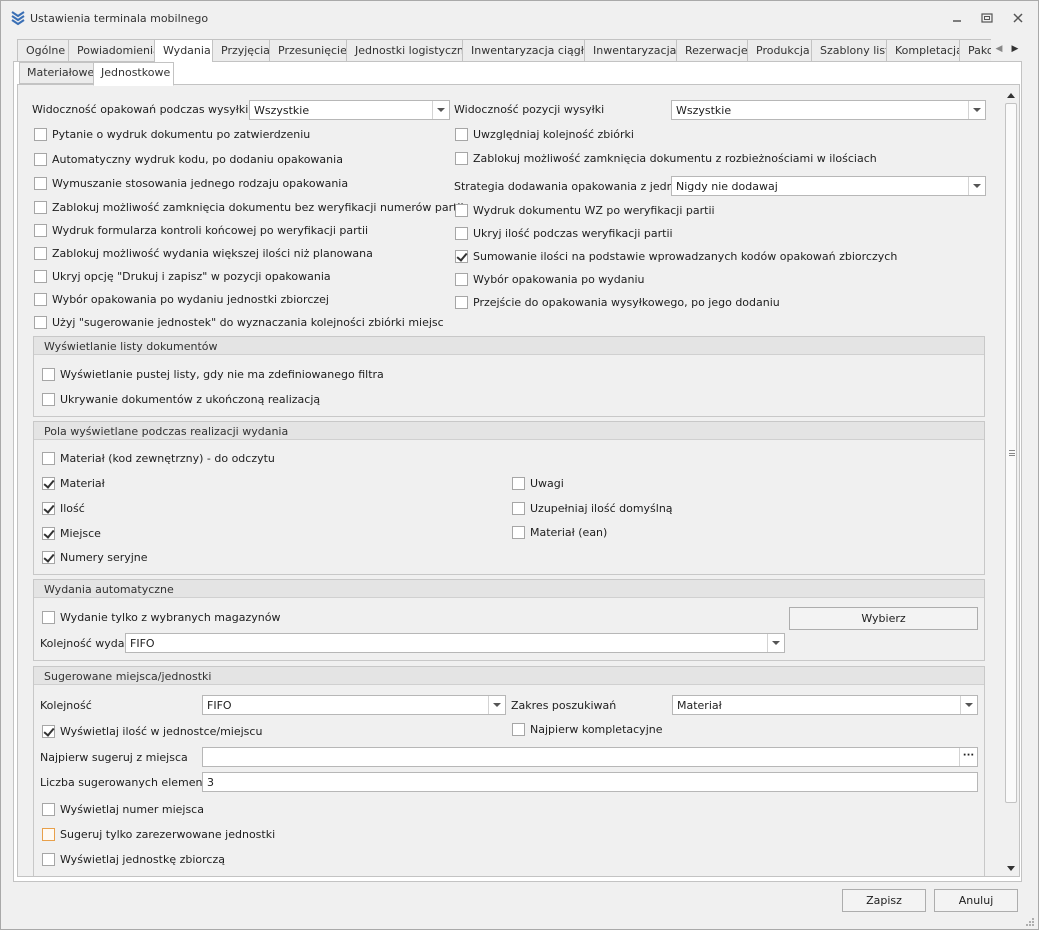 The height and width of the screenshot is (930, 1039). Describe the element at coordinates (553, 134) in the screenshot. I see `check-label: Uwzględniaj kolejność zbiórki` at that location.